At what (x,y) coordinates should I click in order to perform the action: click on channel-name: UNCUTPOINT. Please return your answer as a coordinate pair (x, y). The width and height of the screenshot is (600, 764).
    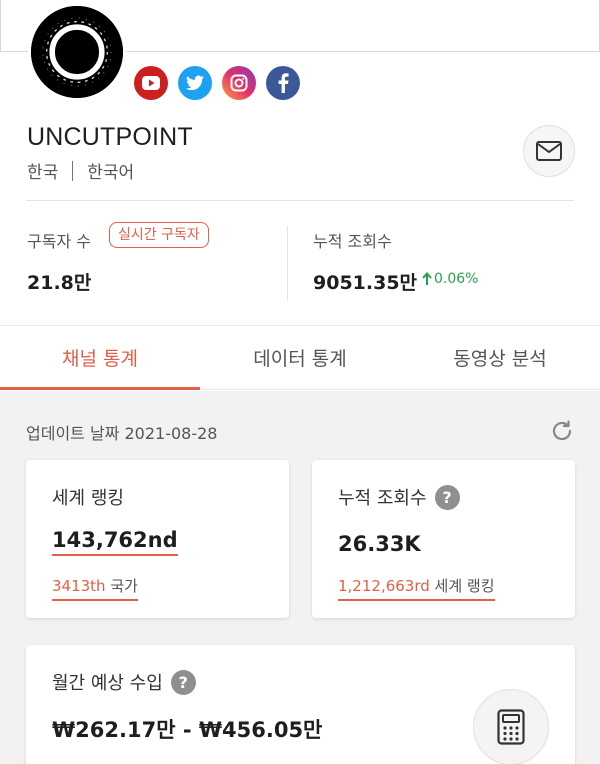
    Looking at the image, I should click on (110, 137).